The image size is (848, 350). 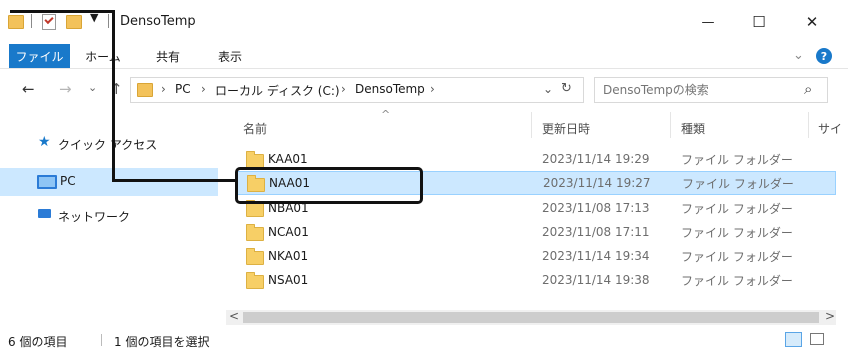 I want to click on search-icon: ⌕, so click(x=808, y=89).